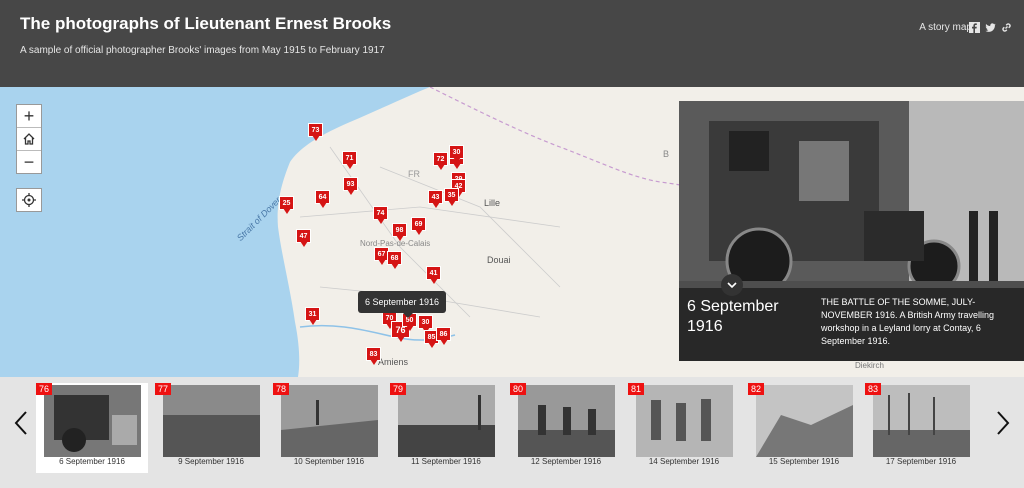 This screenshot has height=488, width=1024. What do you see at coordinates (211, 461) in the screenshot?
I see `thumbnail-date: 9 September 1916` at bounding box center [211, 461].